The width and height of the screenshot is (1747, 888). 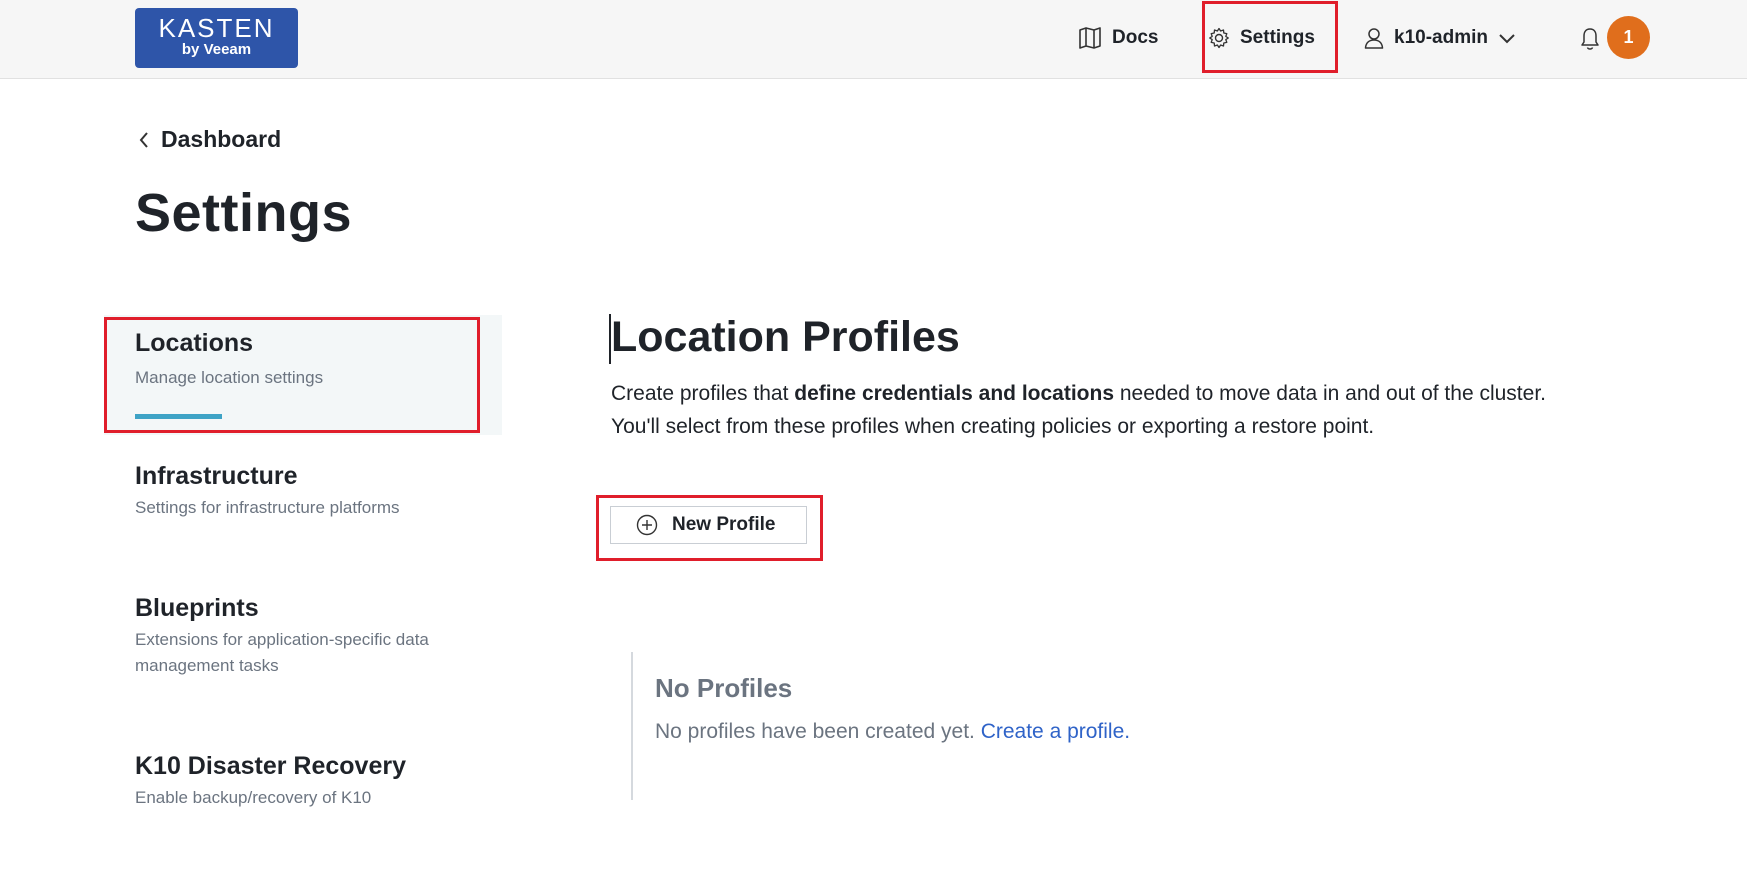 I want to click on breadcrumb: Dashboard, so click(x=210, y=139).